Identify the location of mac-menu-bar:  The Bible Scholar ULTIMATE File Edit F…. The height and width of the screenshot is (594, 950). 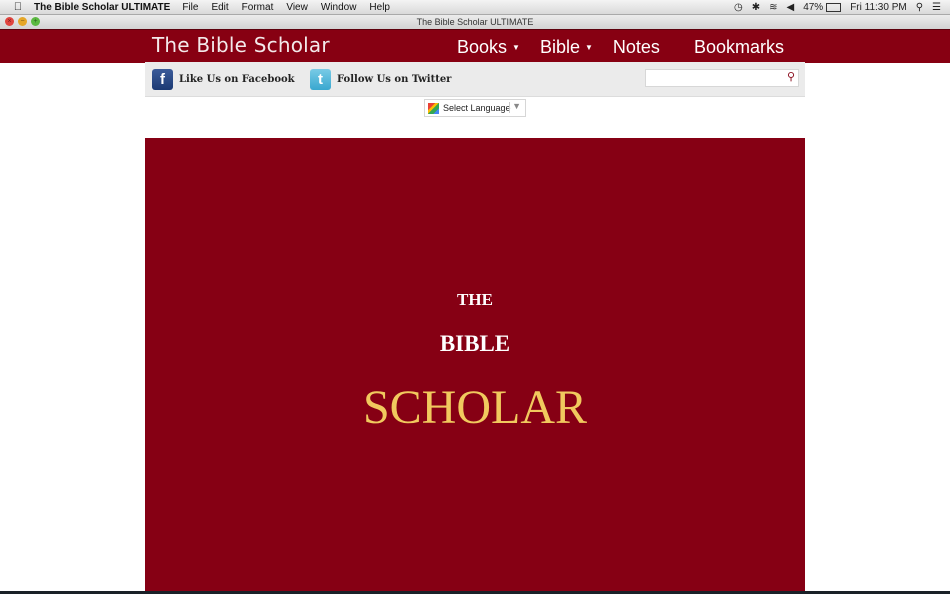
(475, 7).